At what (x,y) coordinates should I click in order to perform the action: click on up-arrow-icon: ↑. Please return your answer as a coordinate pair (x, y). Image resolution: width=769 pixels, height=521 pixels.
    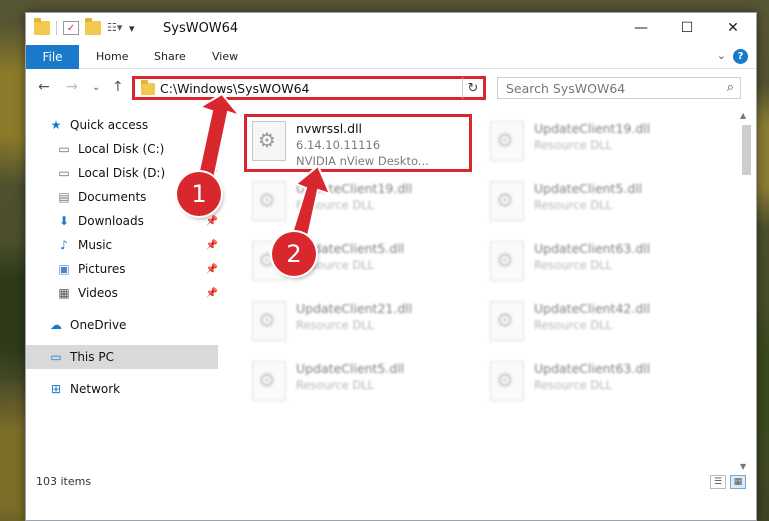
    Looking at the image, I should click on (118, 87).